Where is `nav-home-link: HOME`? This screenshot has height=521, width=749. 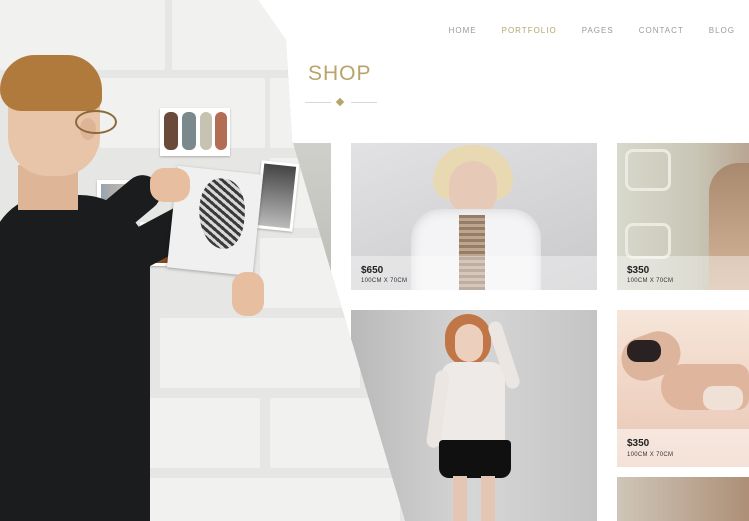 nav-home-link: HOME is located at coordinates (463, 30).